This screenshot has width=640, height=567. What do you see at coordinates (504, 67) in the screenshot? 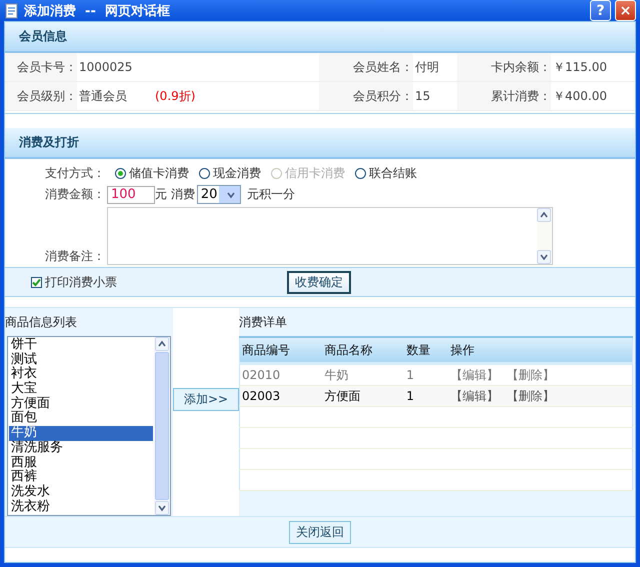
I see `field-label: 卡内余额：` at bounding box center [504, 67].